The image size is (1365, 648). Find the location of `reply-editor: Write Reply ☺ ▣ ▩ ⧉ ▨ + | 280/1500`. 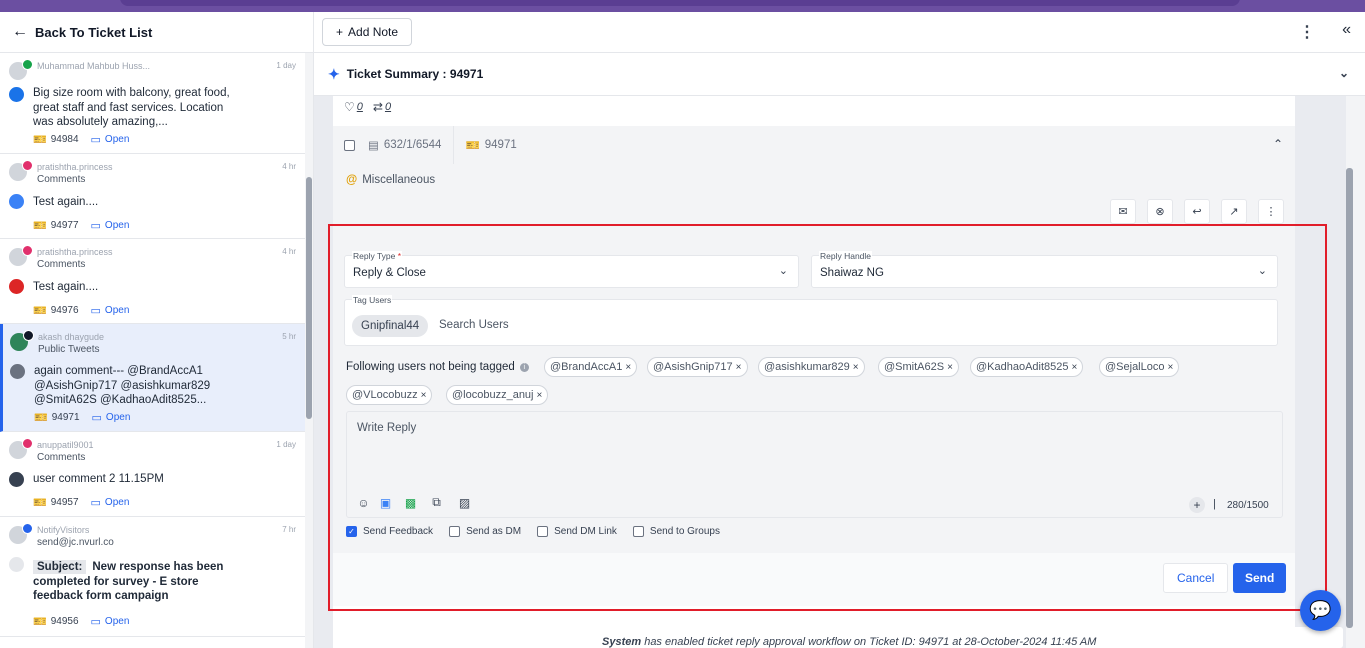

reply-editor: Write Reply ☺ ▣ ▩ ⧉ ▨ + | 280/1500 is located at coordinates (814, 464).